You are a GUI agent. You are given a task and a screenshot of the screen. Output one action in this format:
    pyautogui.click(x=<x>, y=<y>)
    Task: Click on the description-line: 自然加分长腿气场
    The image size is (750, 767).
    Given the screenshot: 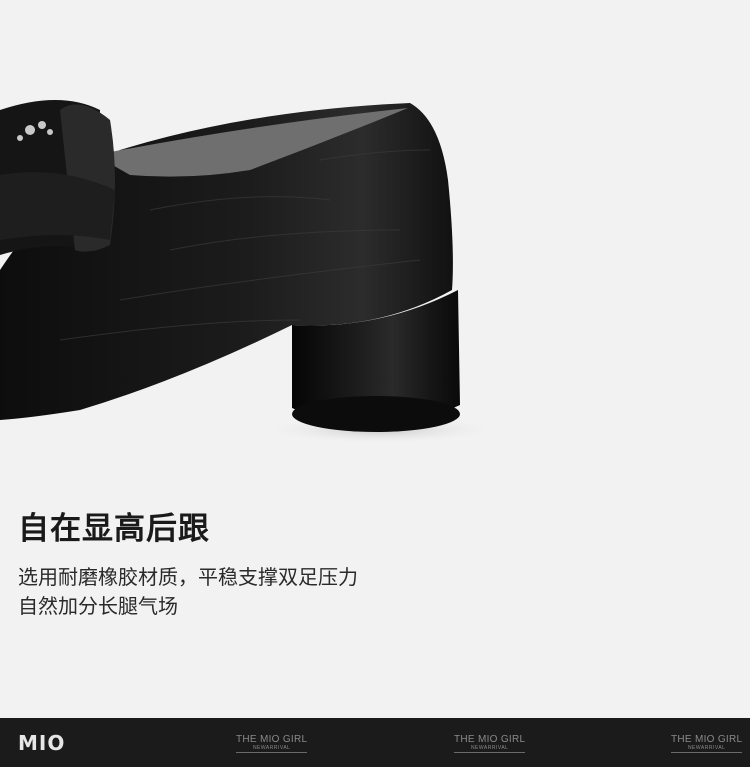 What is the action you would take?
    pyautogui.click(x=98, y=606)
    